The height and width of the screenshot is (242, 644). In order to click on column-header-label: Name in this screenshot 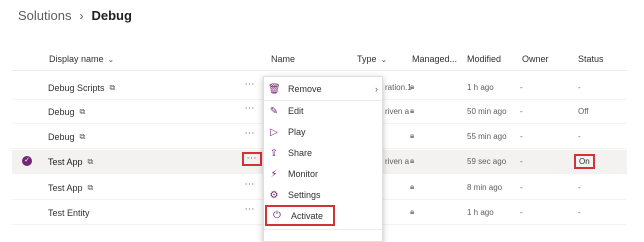, I will do `click(283, 59)`.